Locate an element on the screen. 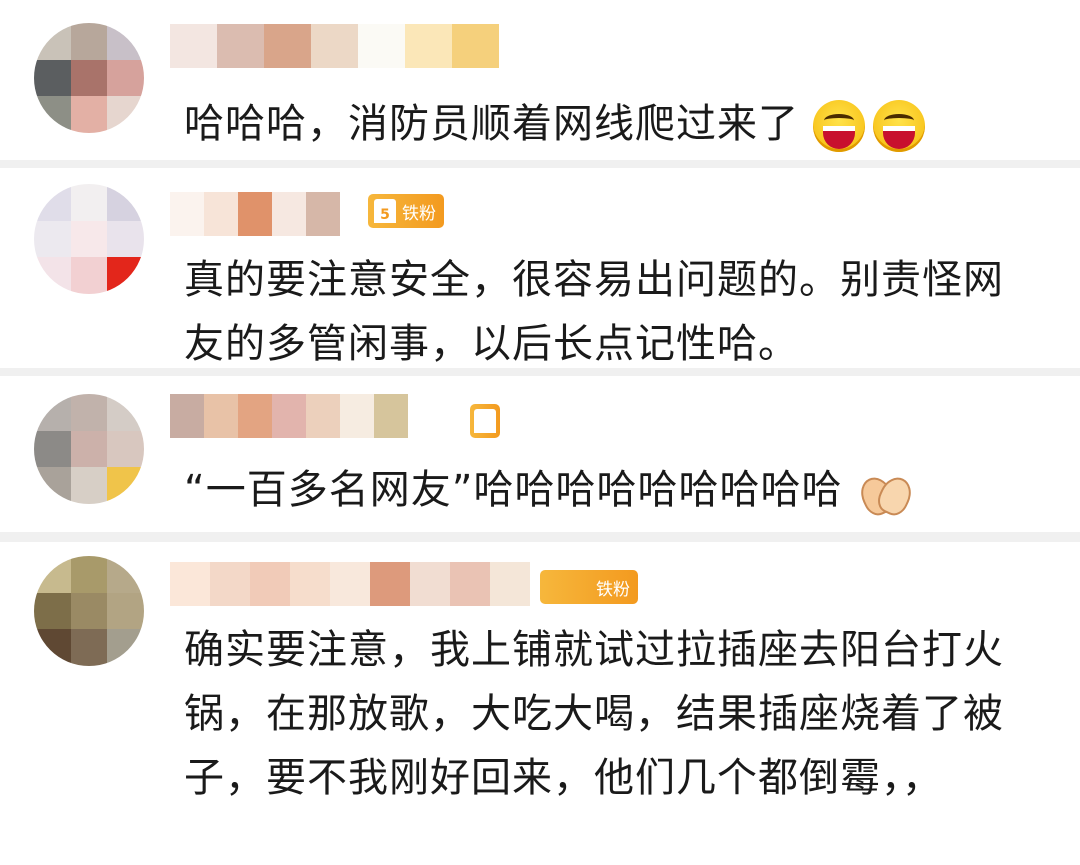 This screenshot has height=865, width=1080. comment-text: 真的要注意安全，很容易出问题的。别责怪网友的多管闲事，以后长点记性哈。 is located at coordinates (594, 312).